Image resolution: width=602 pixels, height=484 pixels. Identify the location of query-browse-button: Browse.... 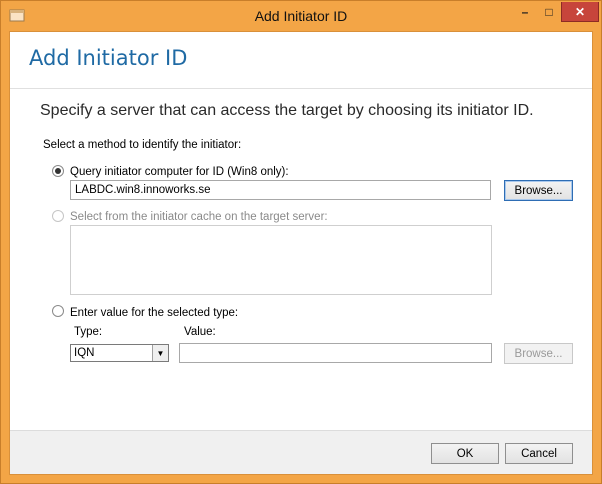
(538, 190).